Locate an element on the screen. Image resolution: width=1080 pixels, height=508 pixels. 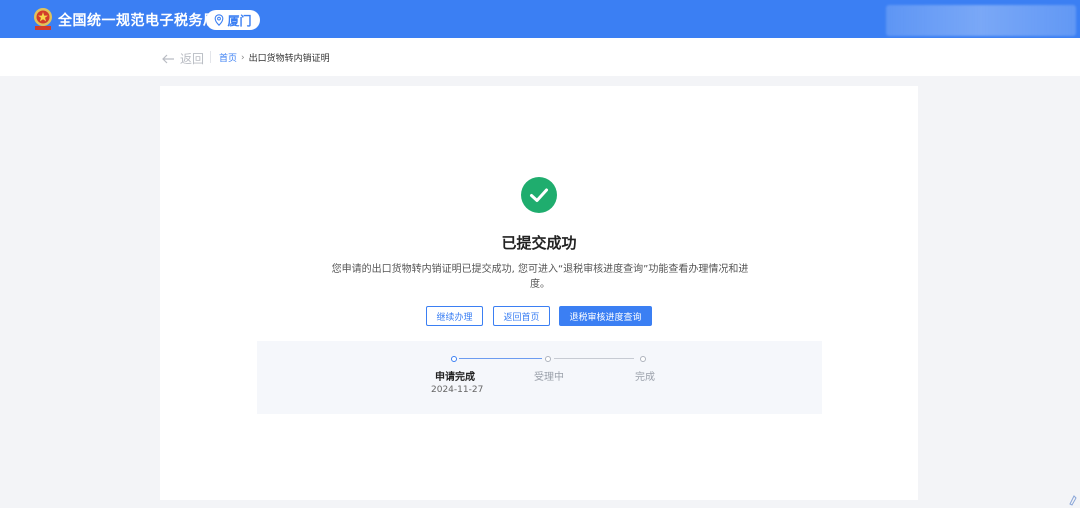
region-selector: 厦门 is located at coordinates (233, 20).